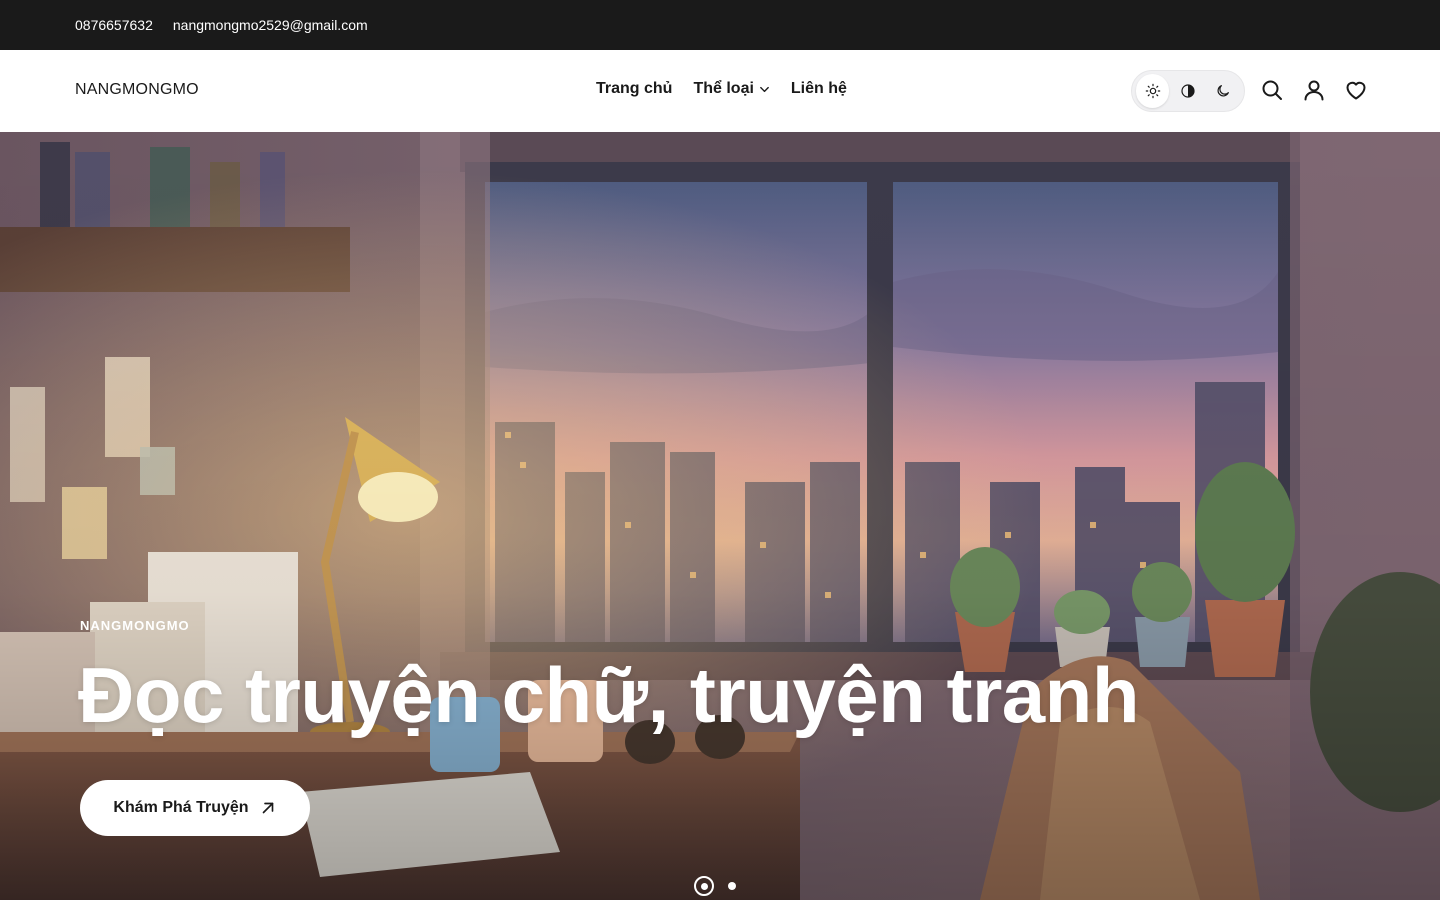 This screenshot has height=900, width=1440. I want to click on heart-icon, so click(1356, 90).